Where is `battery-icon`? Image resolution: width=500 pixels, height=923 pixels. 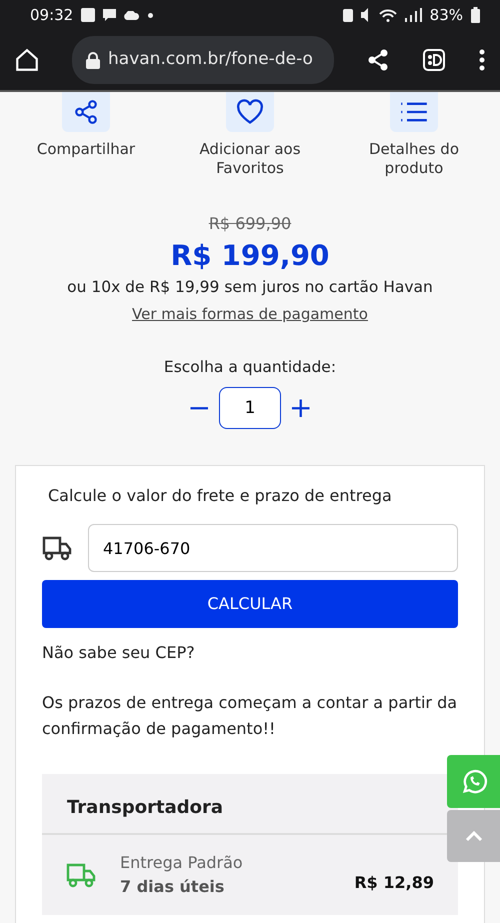 battery-icon is located at coordinates (475, 15).